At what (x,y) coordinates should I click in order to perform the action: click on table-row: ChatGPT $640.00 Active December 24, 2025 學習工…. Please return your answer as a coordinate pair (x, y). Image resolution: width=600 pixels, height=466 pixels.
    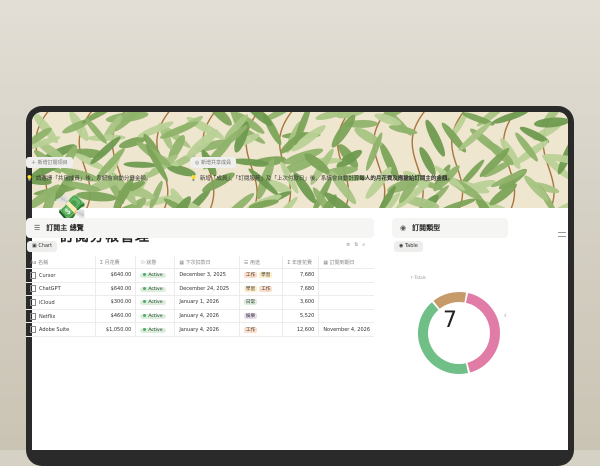
    Looking at the image, I should click on (200, 289).